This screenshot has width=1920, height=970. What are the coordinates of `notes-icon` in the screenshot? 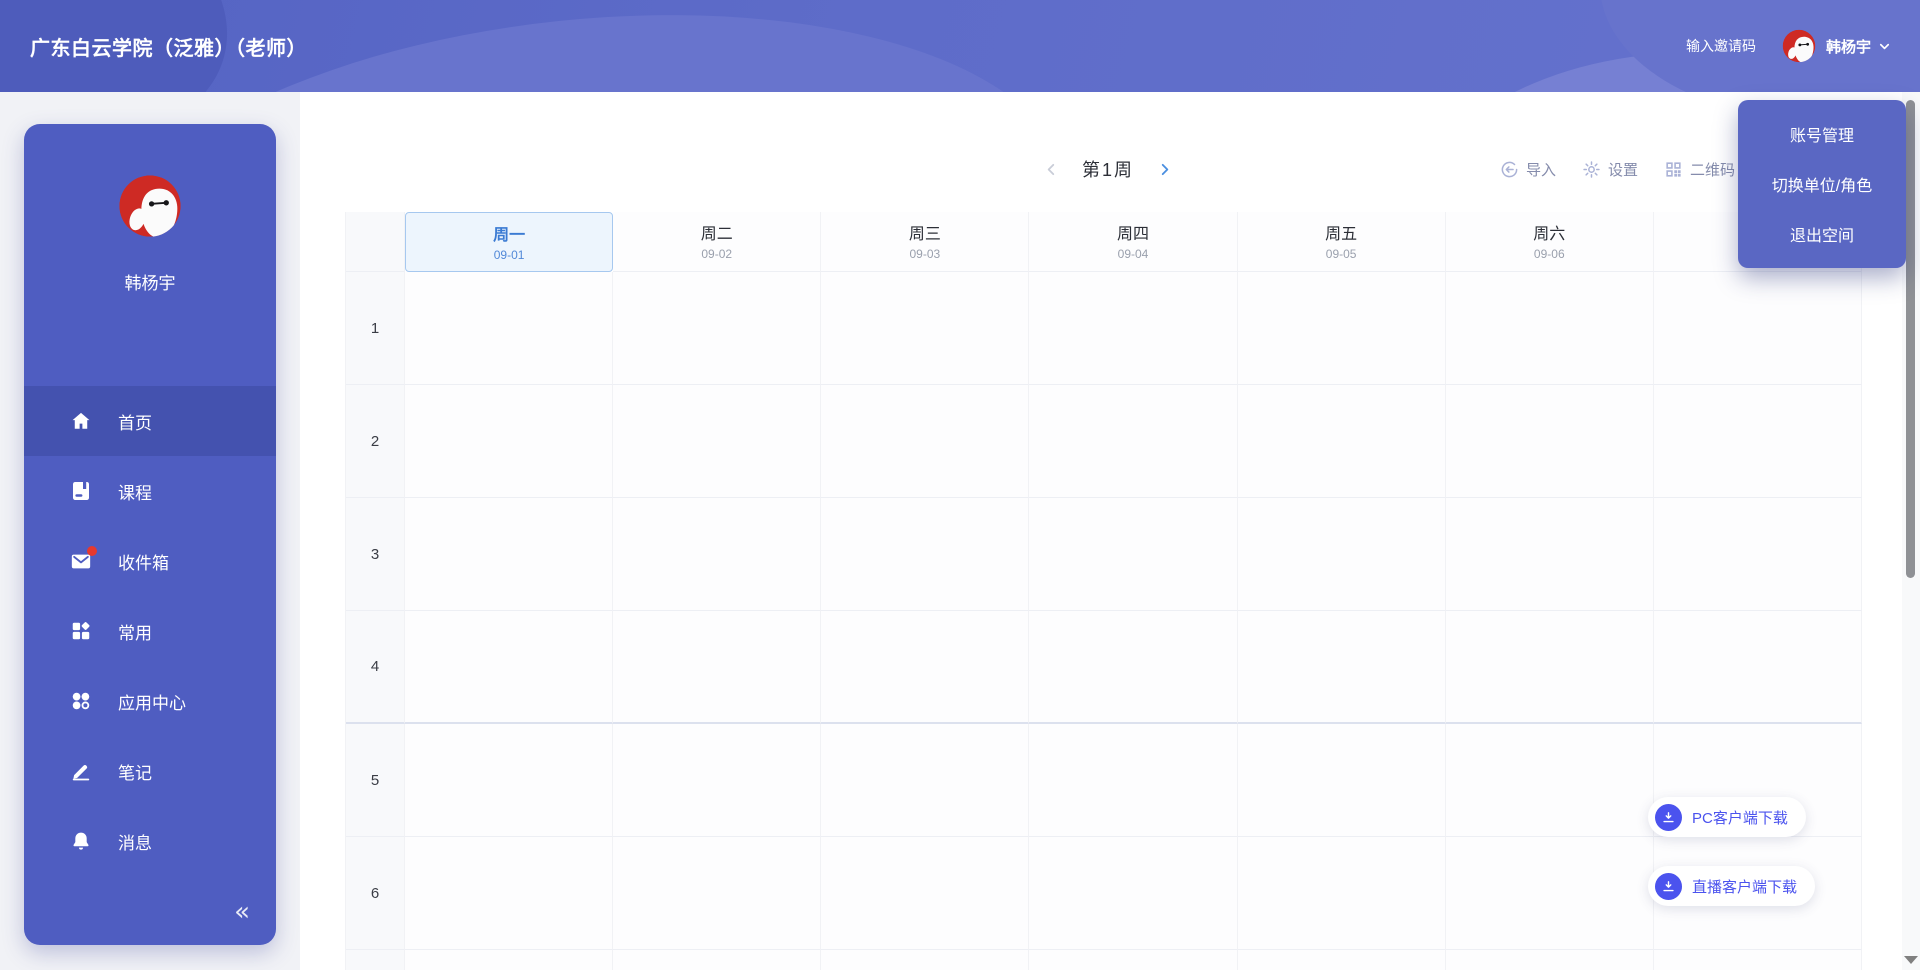 It's located at (81, 771).